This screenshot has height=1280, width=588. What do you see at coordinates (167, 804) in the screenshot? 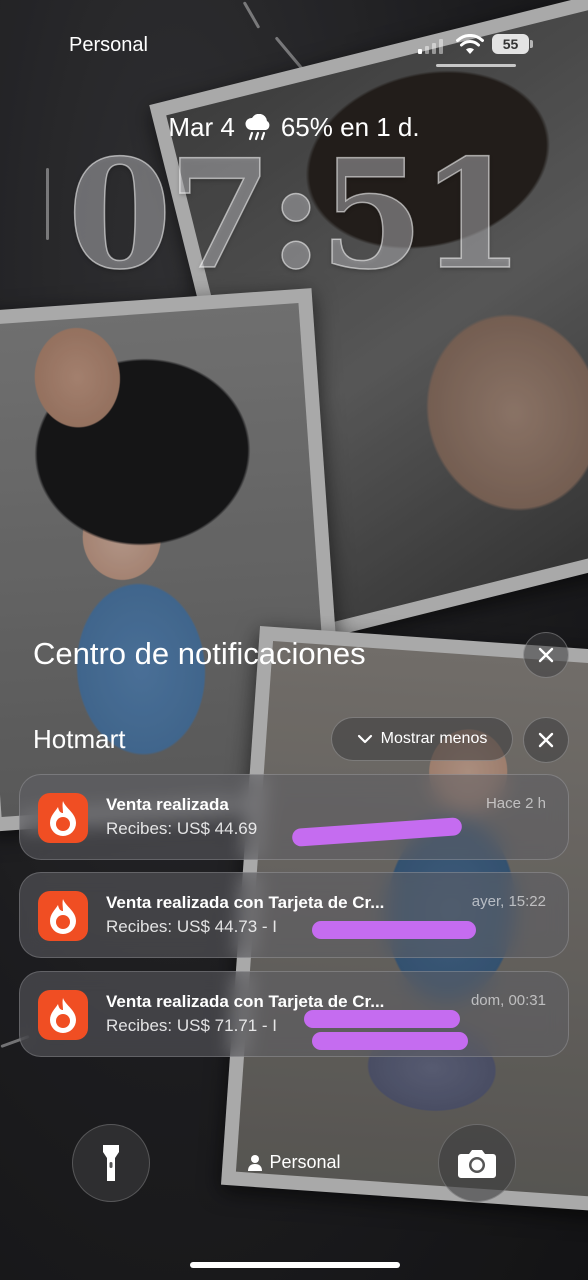
I see `notification-title: Venta realizada` at bounding box center [167, 804].